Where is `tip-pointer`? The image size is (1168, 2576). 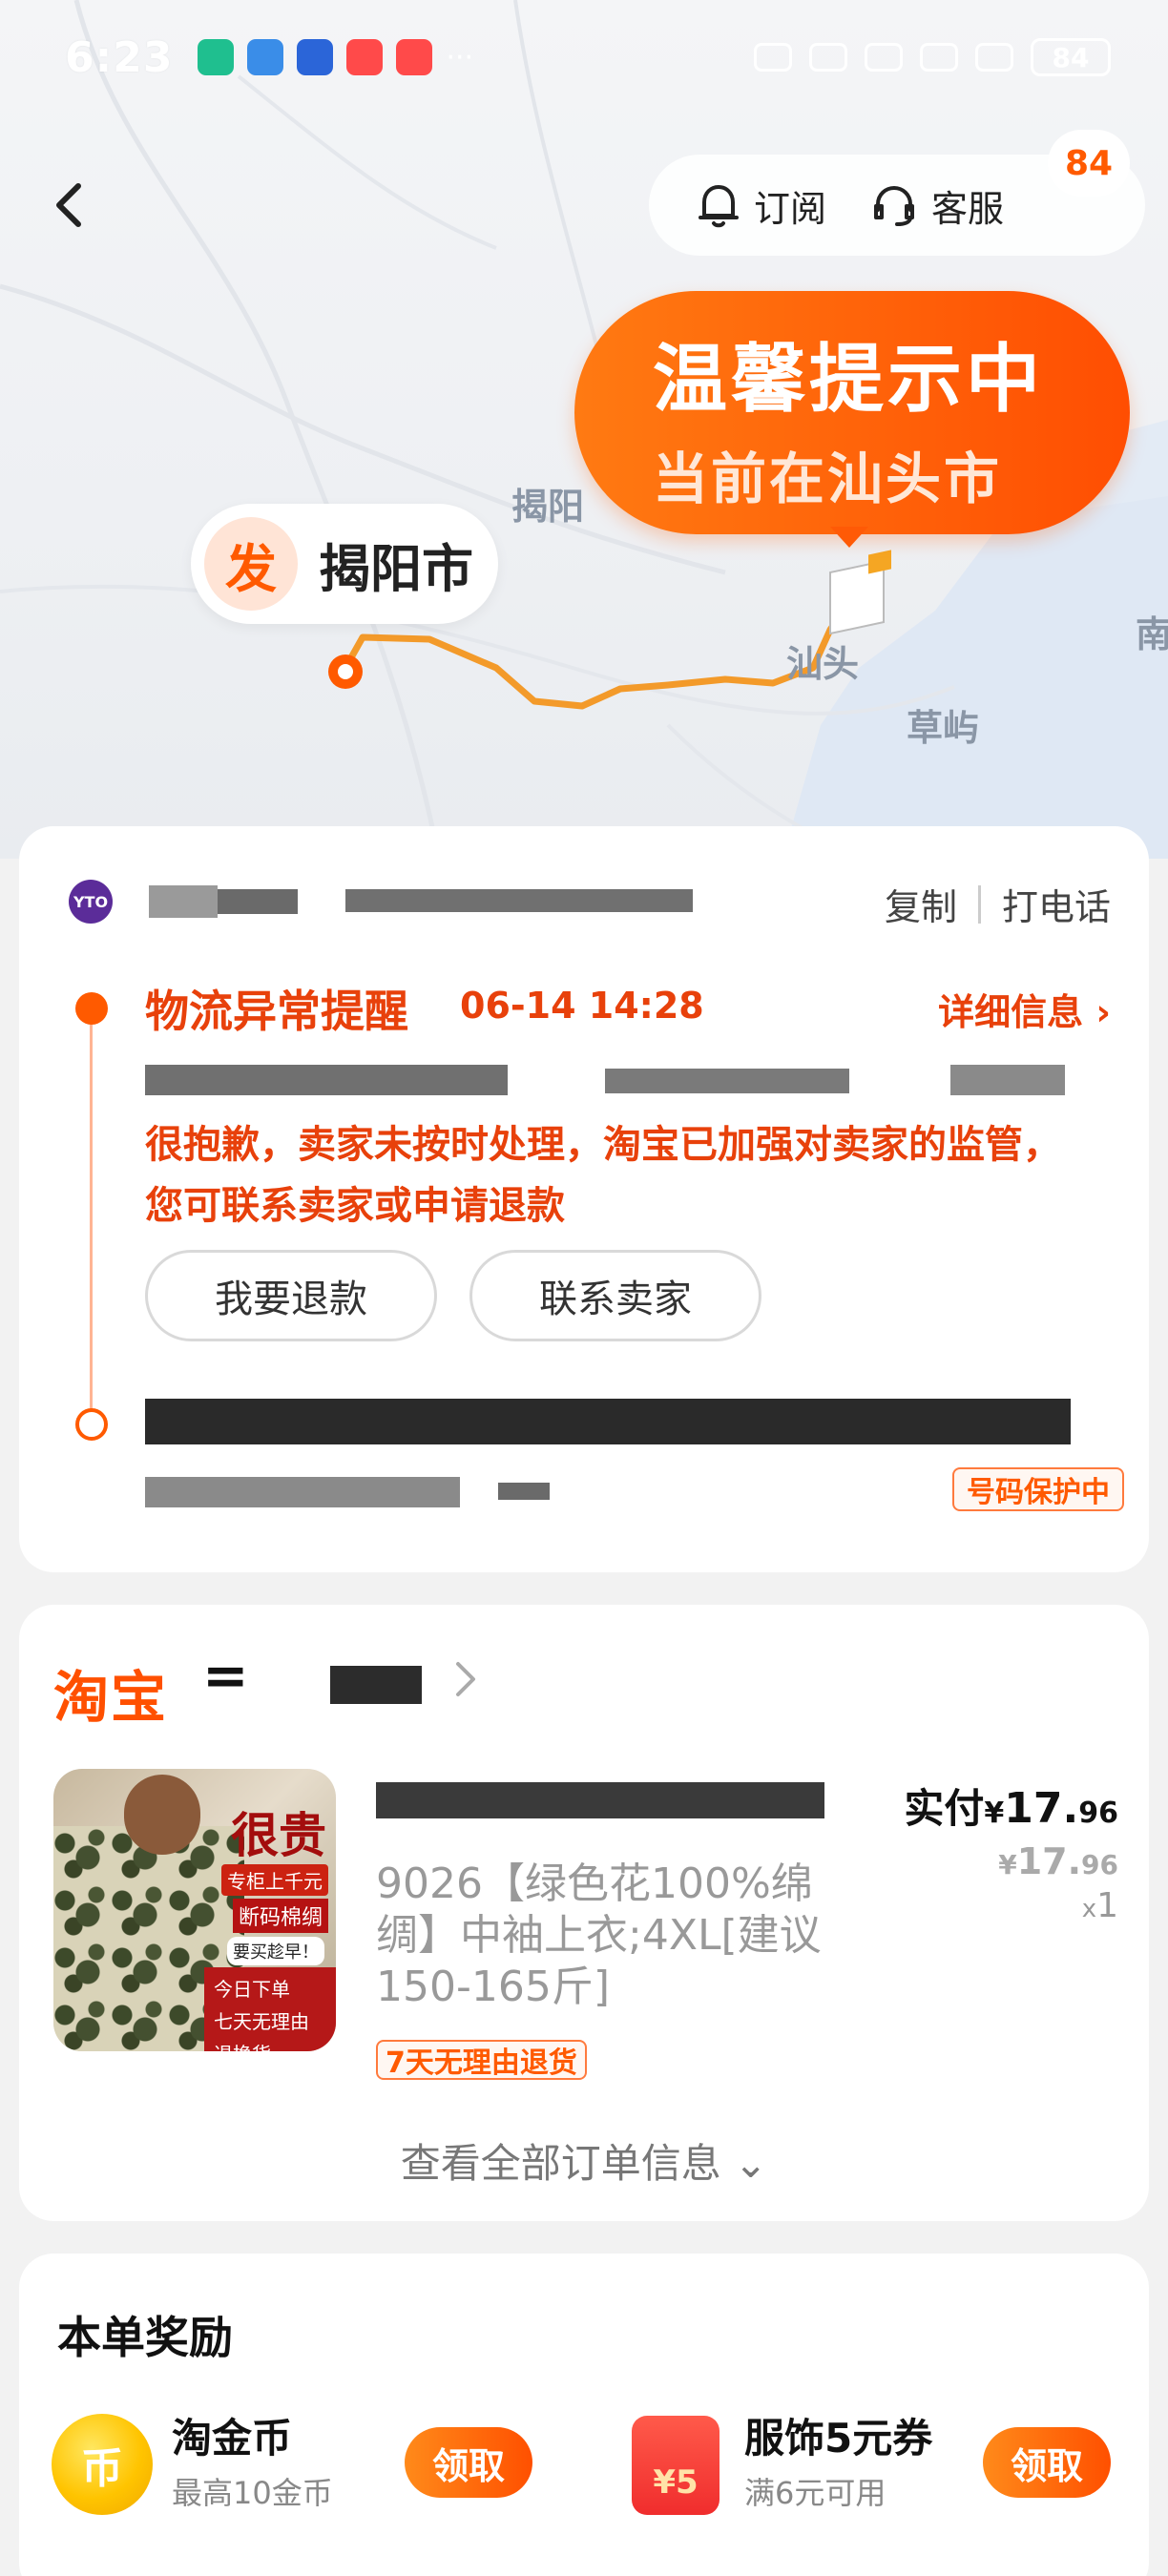 tip-pointer is located at coordinates (849, 537).